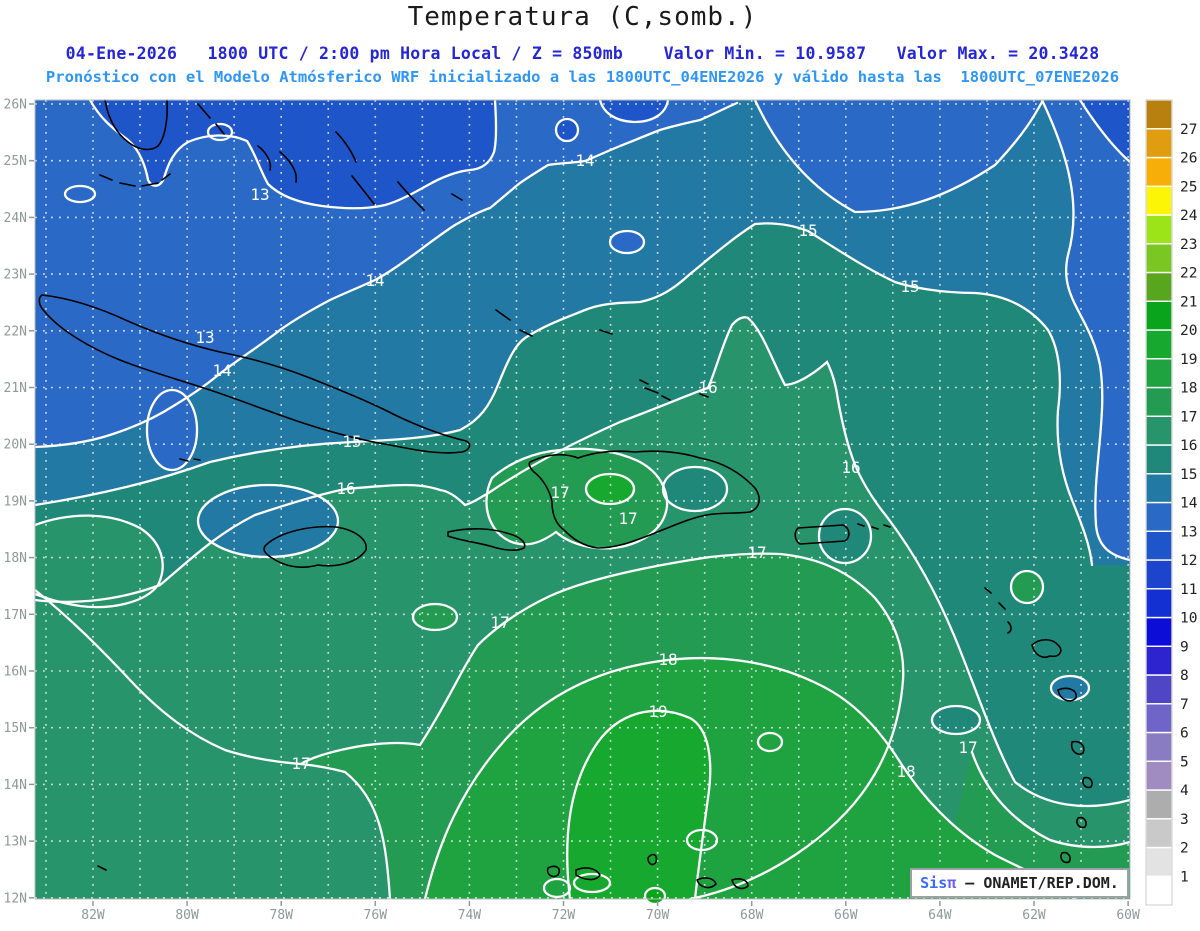 This screenshot has width=1200, height=931. I want to click on colorbar-label: 24, so click(1189, 216).